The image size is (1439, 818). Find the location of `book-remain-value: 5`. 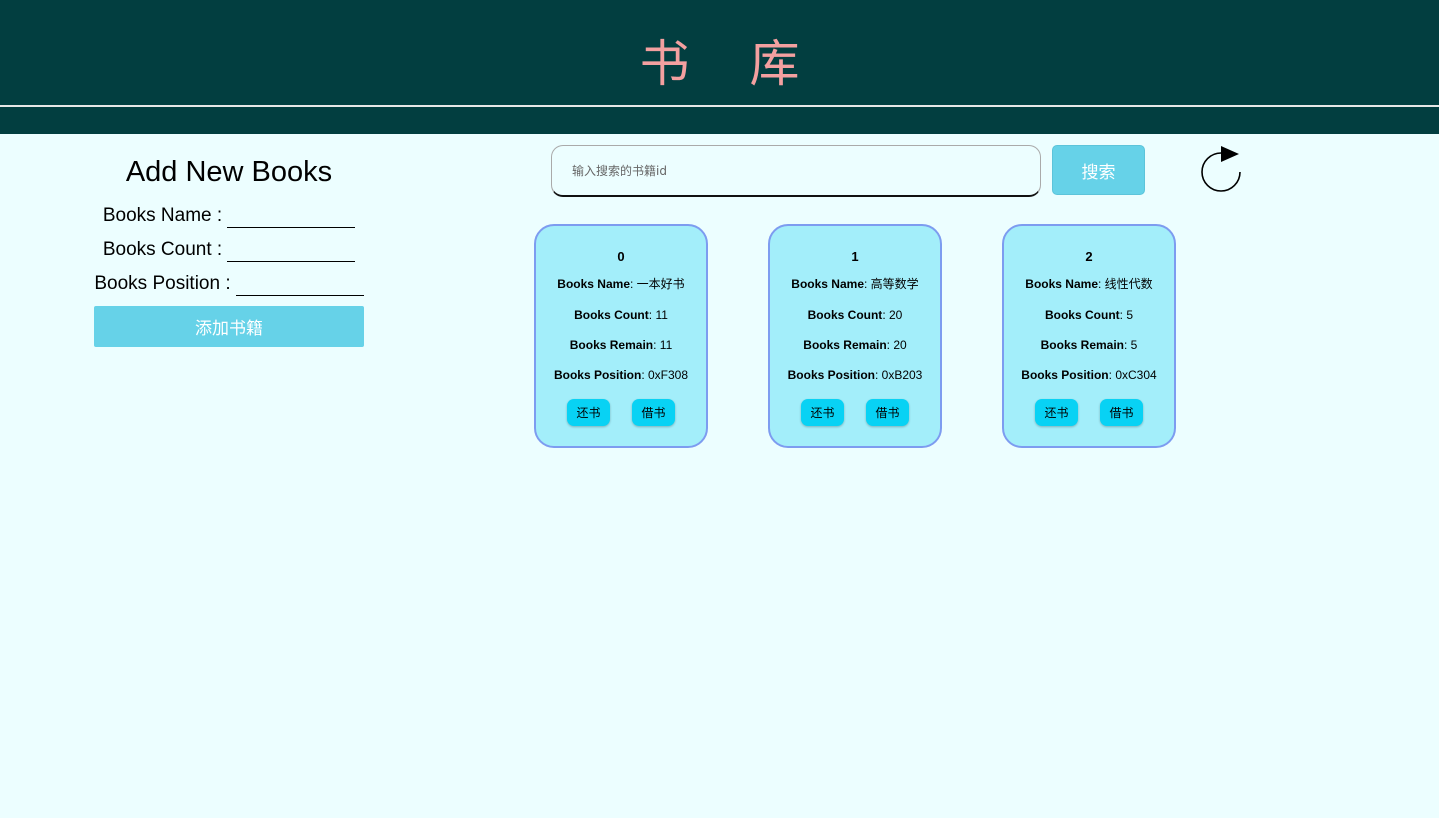

book-remain-value: 5 is located at coordinates (1134, 345).